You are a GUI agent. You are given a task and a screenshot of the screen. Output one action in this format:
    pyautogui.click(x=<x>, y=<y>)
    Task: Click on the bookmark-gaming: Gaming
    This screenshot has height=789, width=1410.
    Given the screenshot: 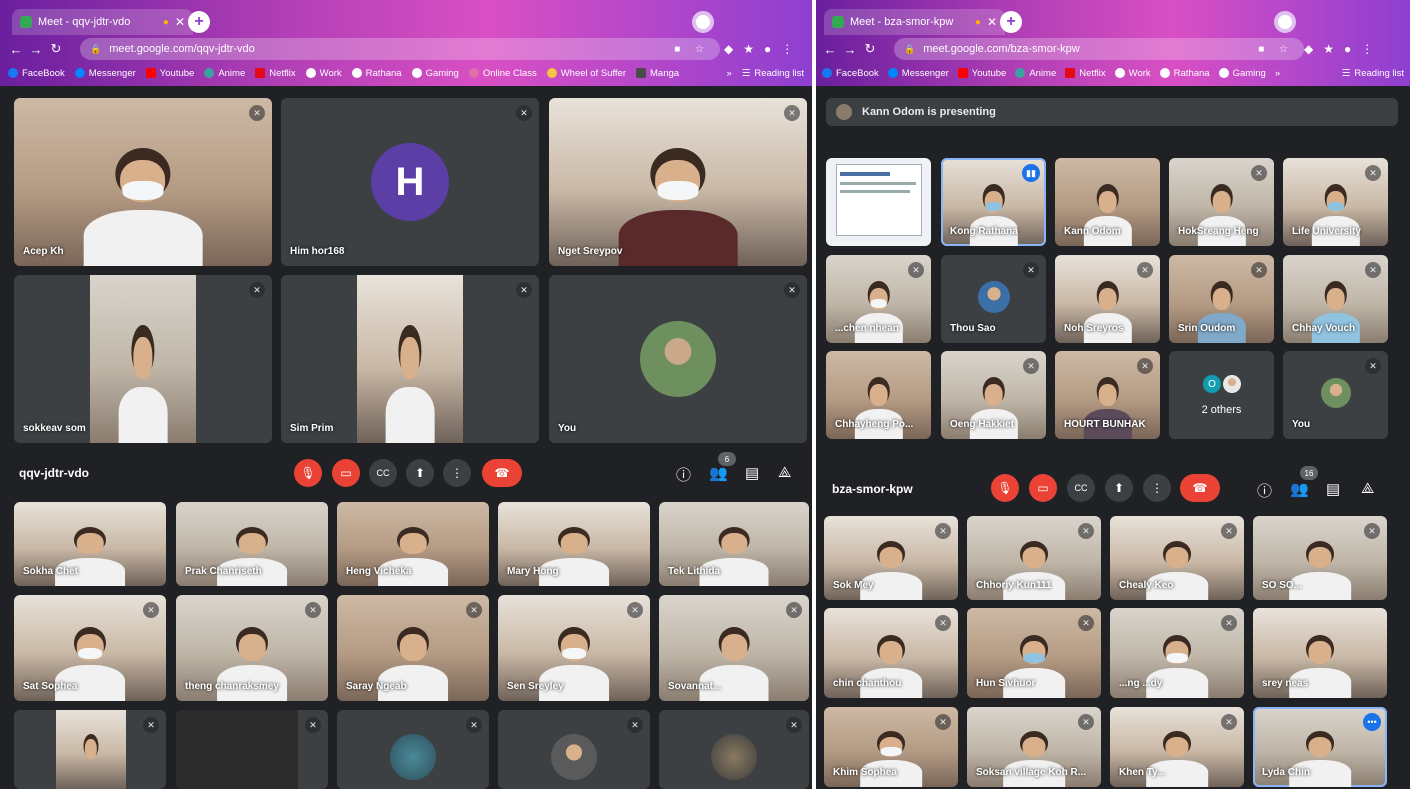 What is the action you would take?
    pyautogui.click(x=1242, y=73)
    